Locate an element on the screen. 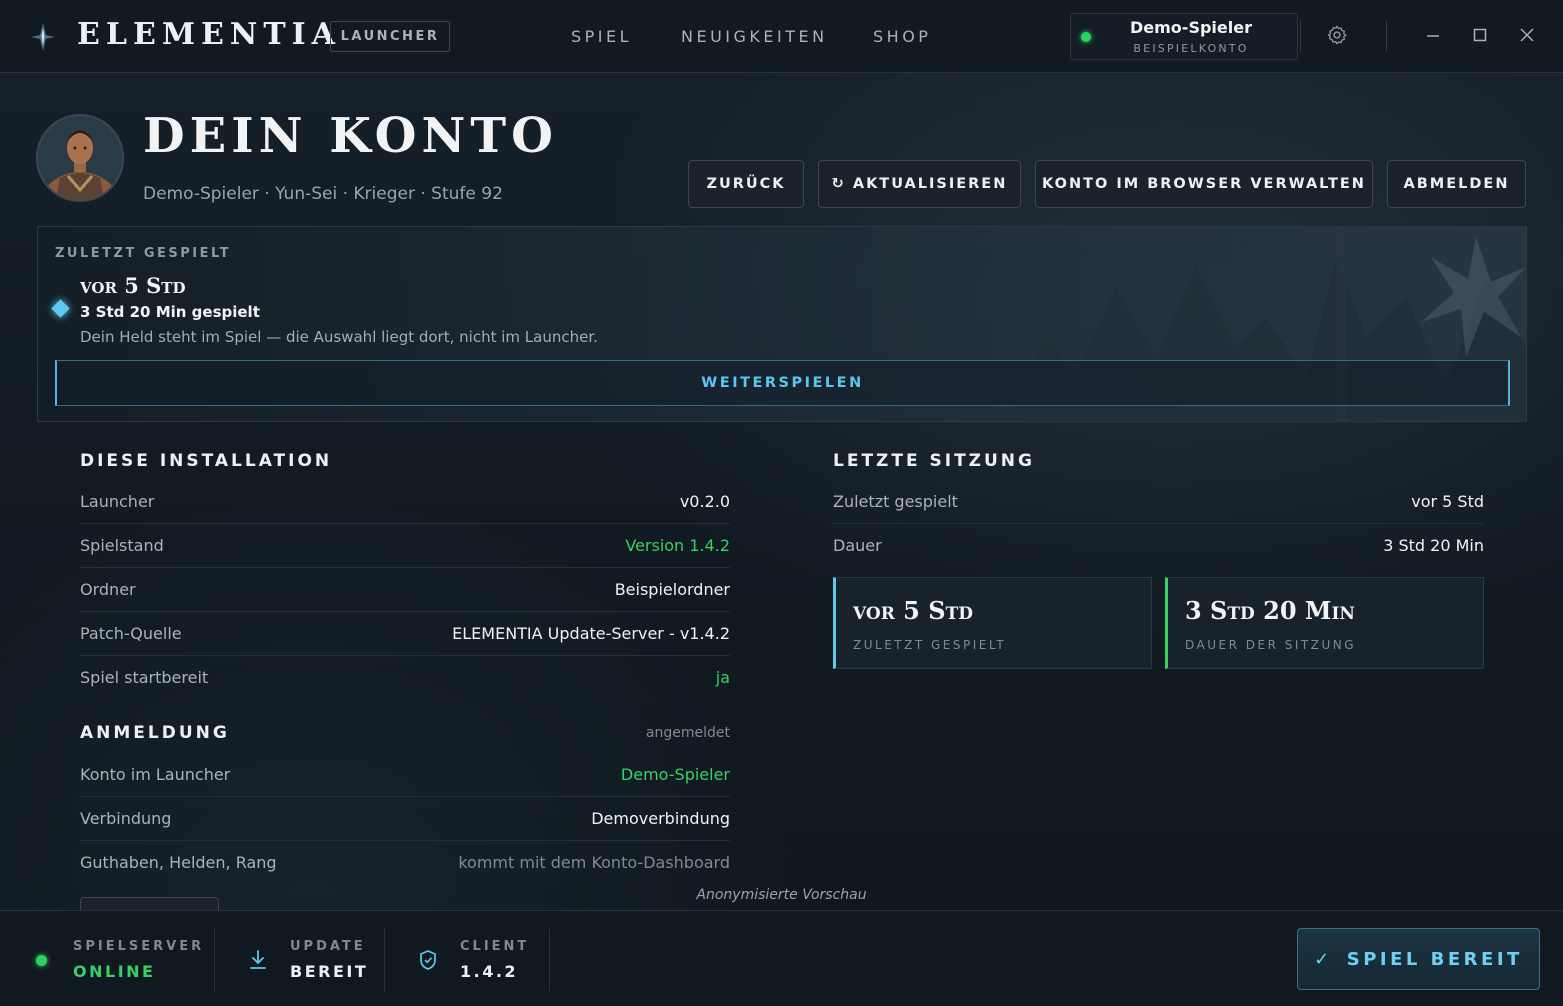 This screenshot has height=1006, width=1563. server-status-dot is located at coordinates (41, 960).